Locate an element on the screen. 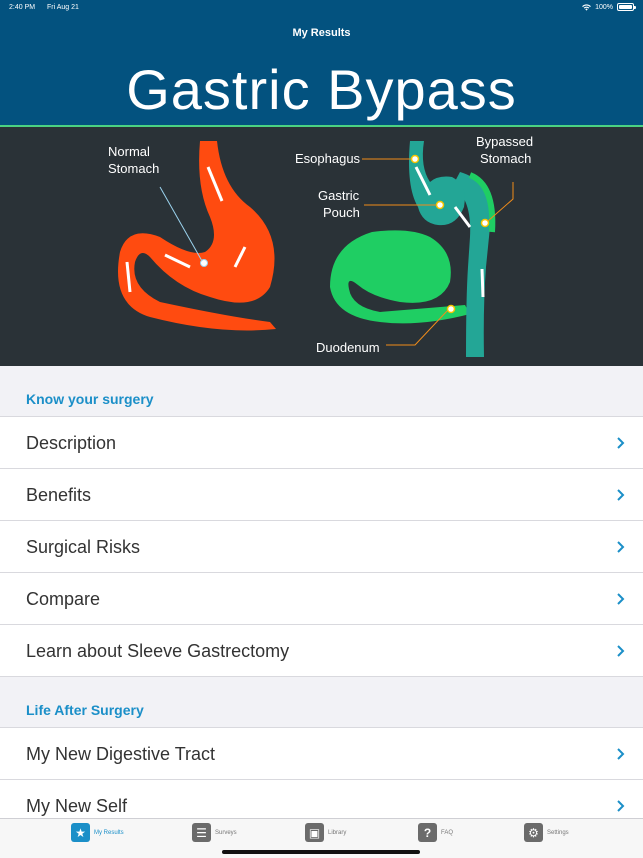 This screenshot has width=643, height=858. tab-label: Settings is located at coordinates (558, 832).